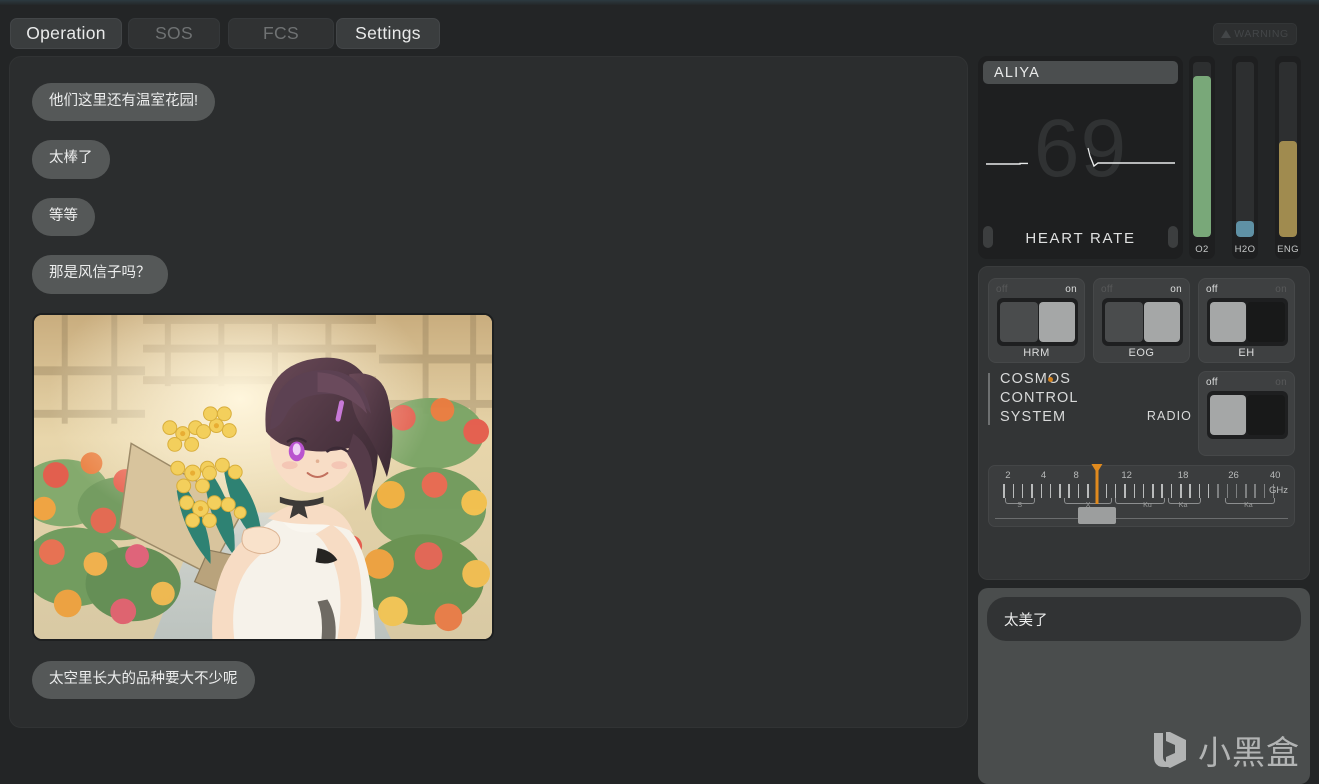 The width and height of the screenshot is (1319, 784). I want to click on list-item: 太空里长大的品种要大不少呢, so click(488, 689).